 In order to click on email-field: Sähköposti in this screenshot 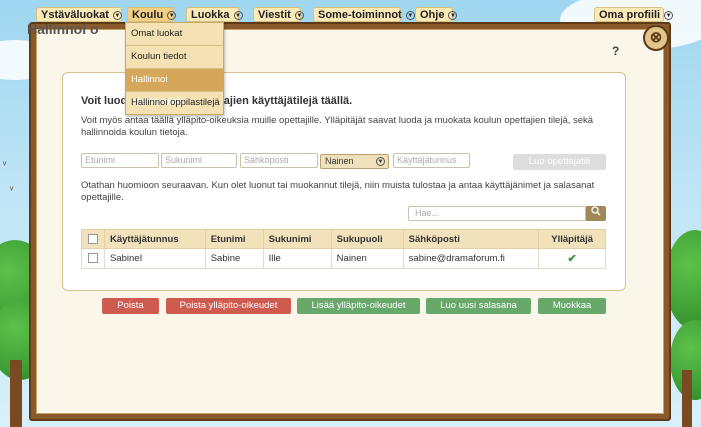, I will do `click(279, 160)`.